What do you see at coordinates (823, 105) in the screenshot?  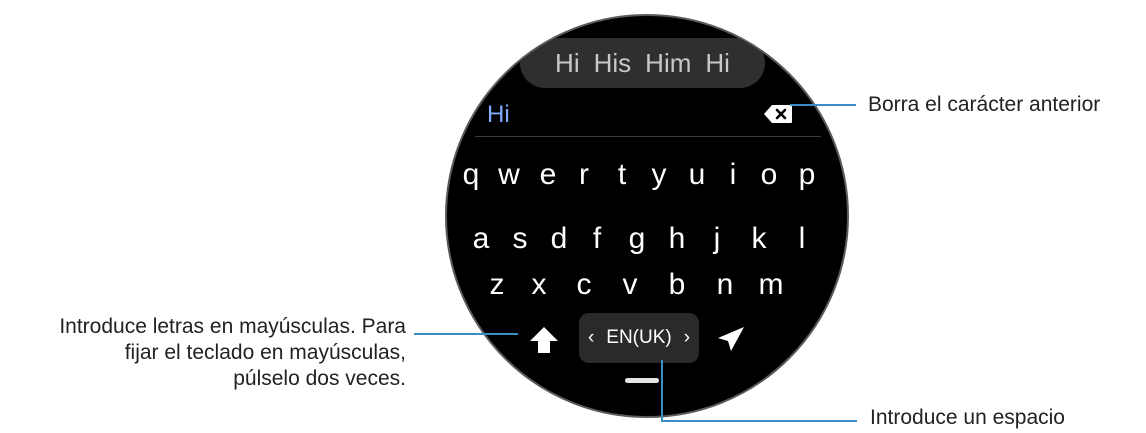 I see `backspace-callout-line` at bounding box center [823, 105].